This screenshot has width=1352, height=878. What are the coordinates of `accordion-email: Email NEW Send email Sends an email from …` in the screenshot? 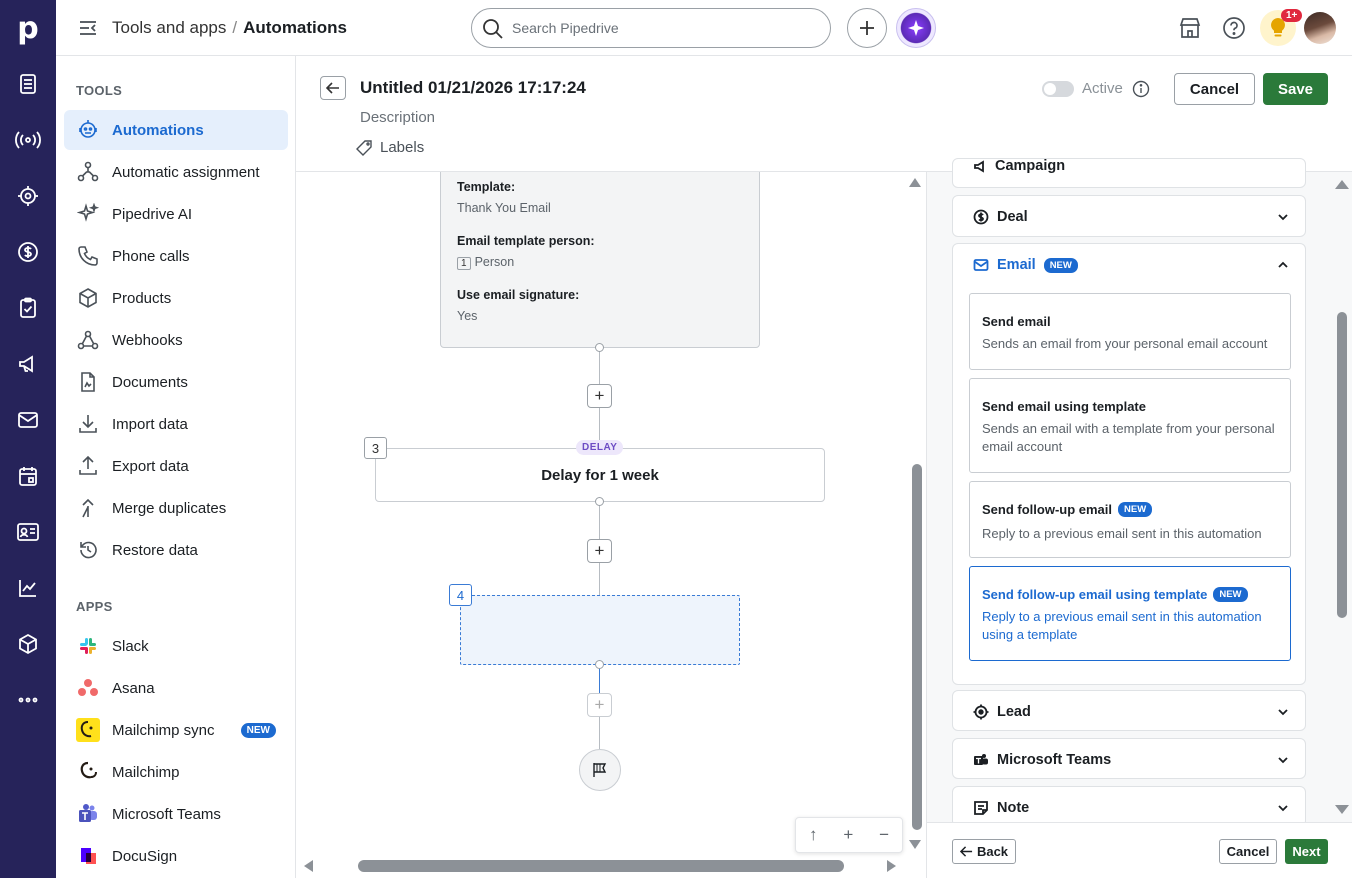 It's located at (1129, 464).